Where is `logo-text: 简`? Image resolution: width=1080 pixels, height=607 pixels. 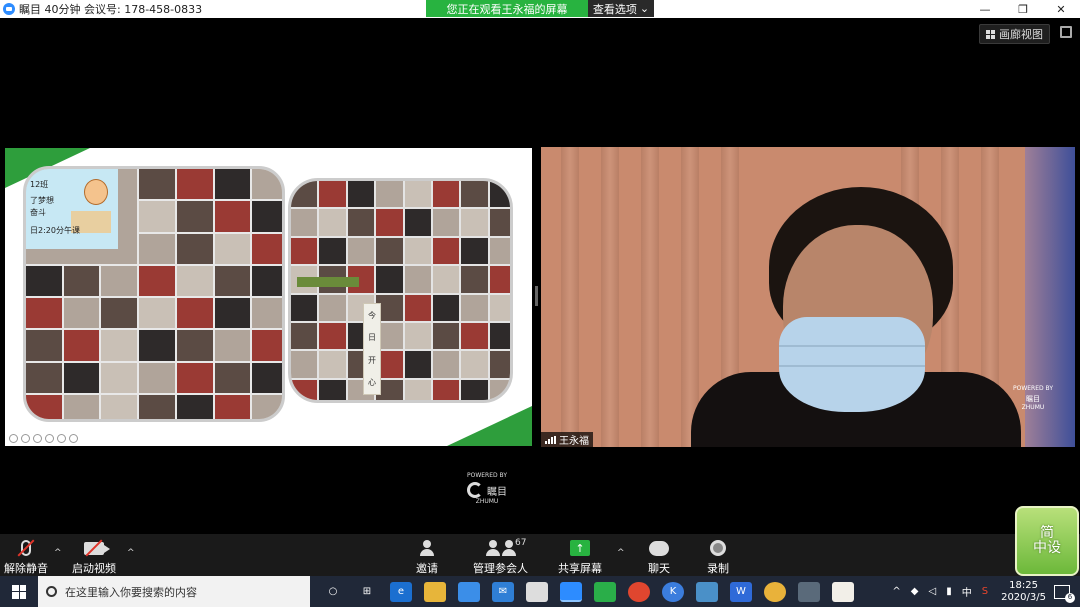 logo-text: 简 is located at coordinates (1047, 532).